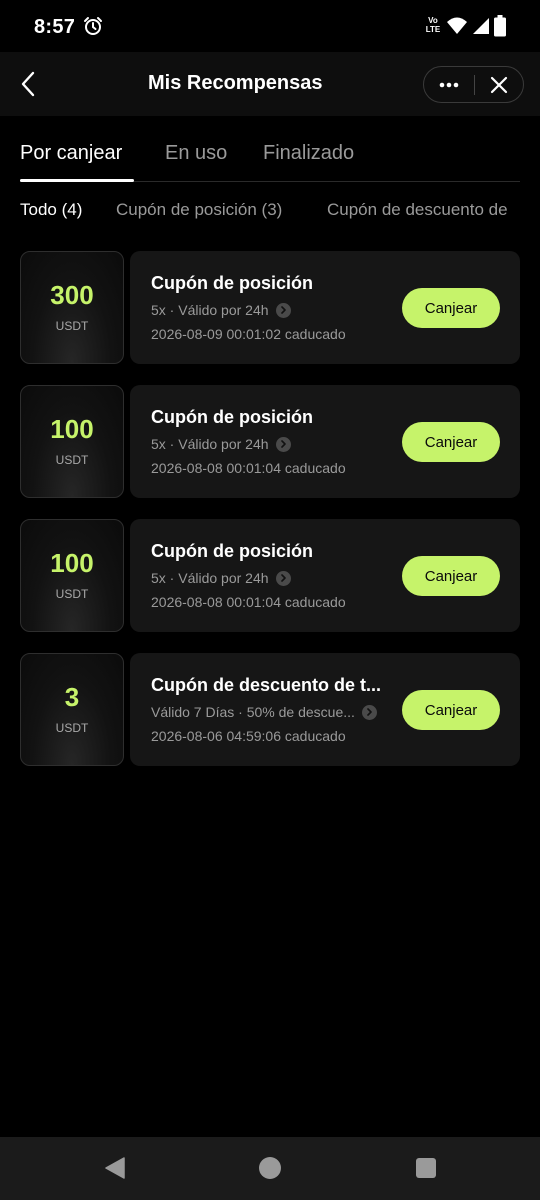  What do you see at coordinates (72, 295) in the screenshot?
I see `coupon-amount: 300` at bounding box center [72, 295].